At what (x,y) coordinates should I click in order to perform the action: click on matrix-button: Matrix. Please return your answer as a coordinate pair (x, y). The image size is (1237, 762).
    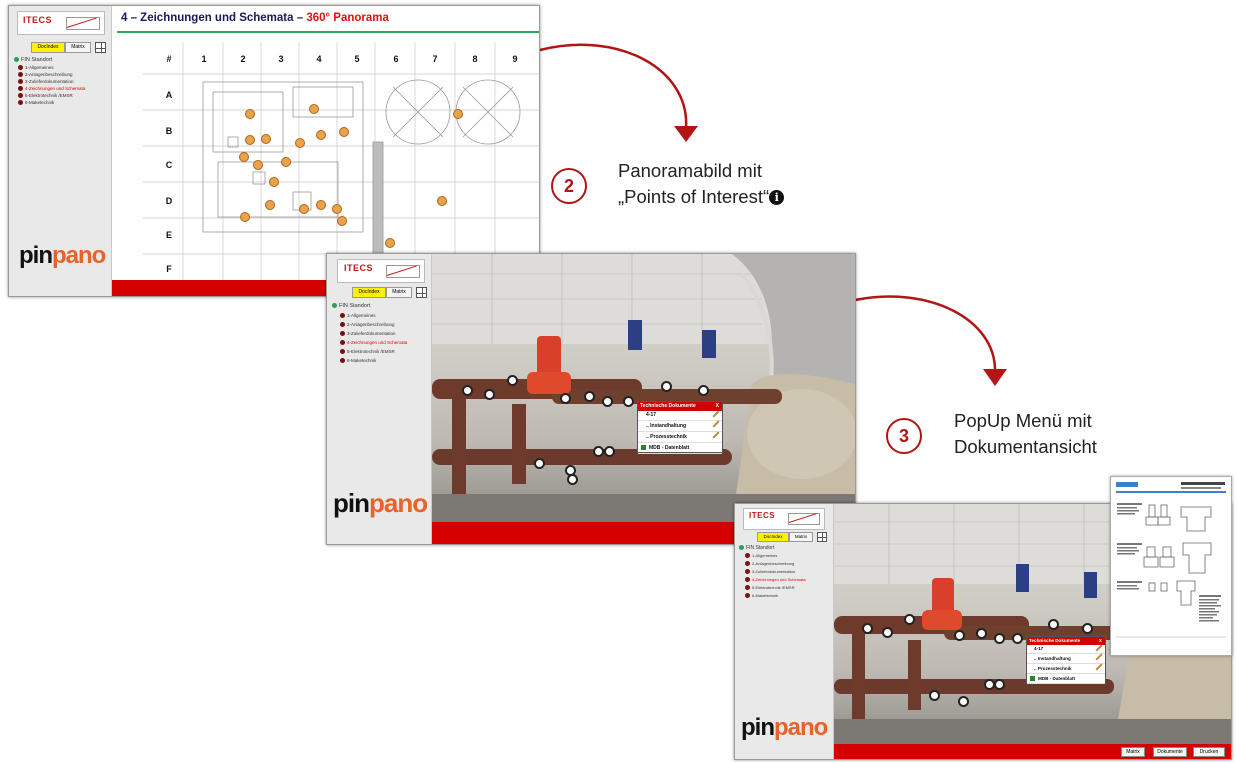
    Looking at the image, I should click on (1133, 752).